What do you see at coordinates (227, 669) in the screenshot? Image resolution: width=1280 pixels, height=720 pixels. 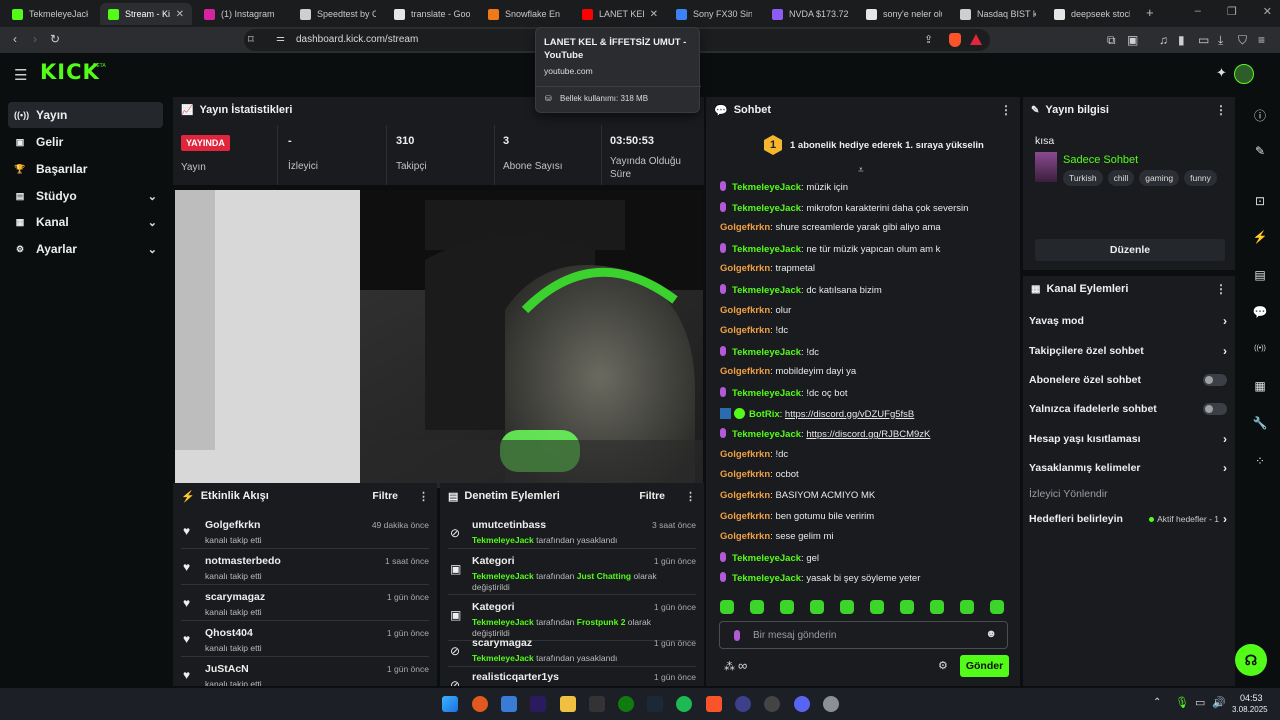 I see `activity-user: JuStAcN` at bounding box center [227, 669].